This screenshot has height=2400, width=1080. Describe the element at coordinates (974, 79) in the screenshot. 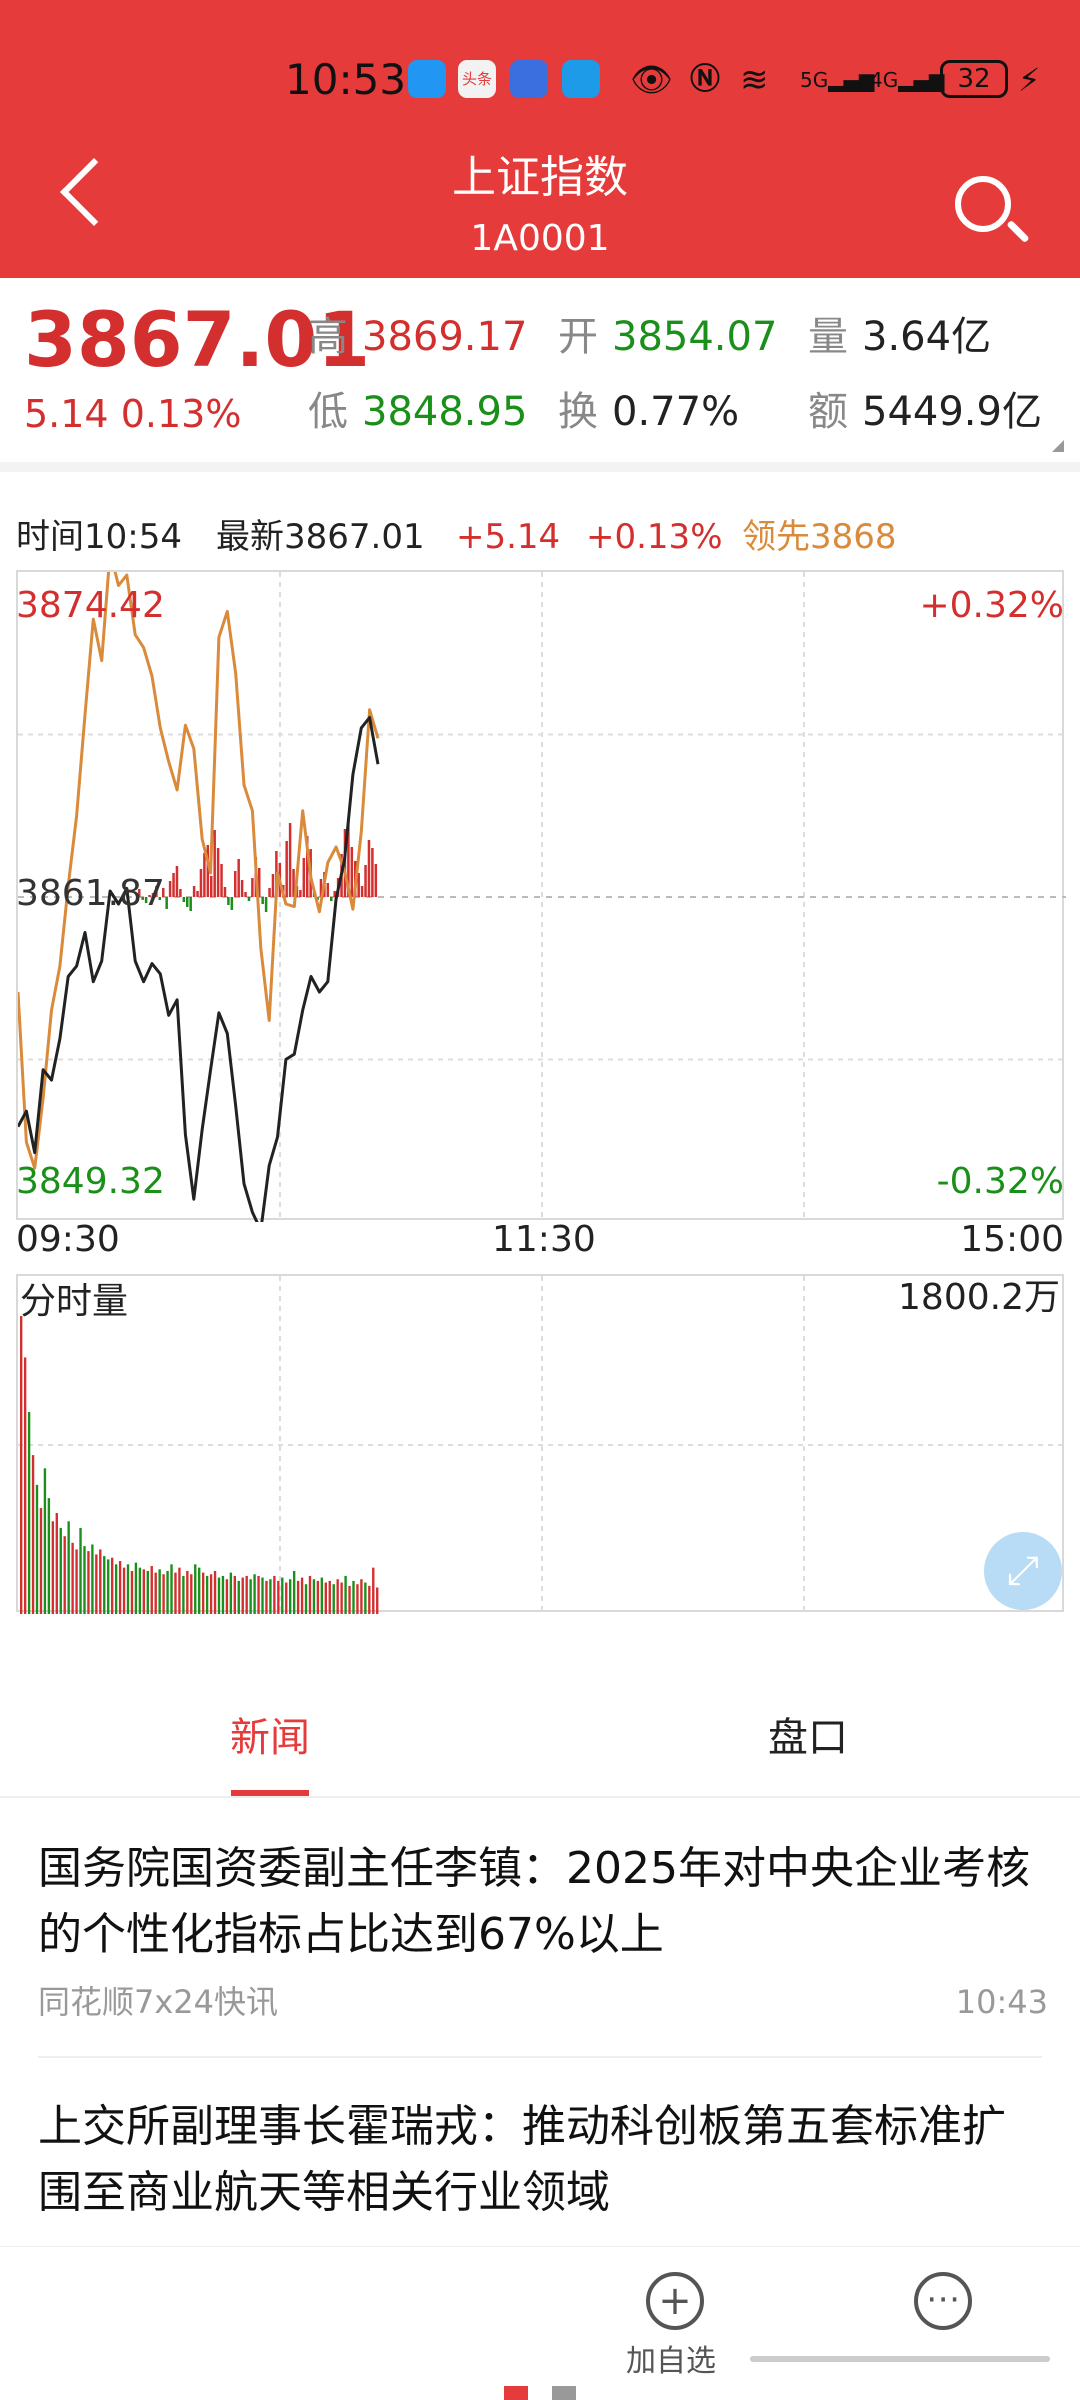

I see `battery-indicator: 32` at that location.